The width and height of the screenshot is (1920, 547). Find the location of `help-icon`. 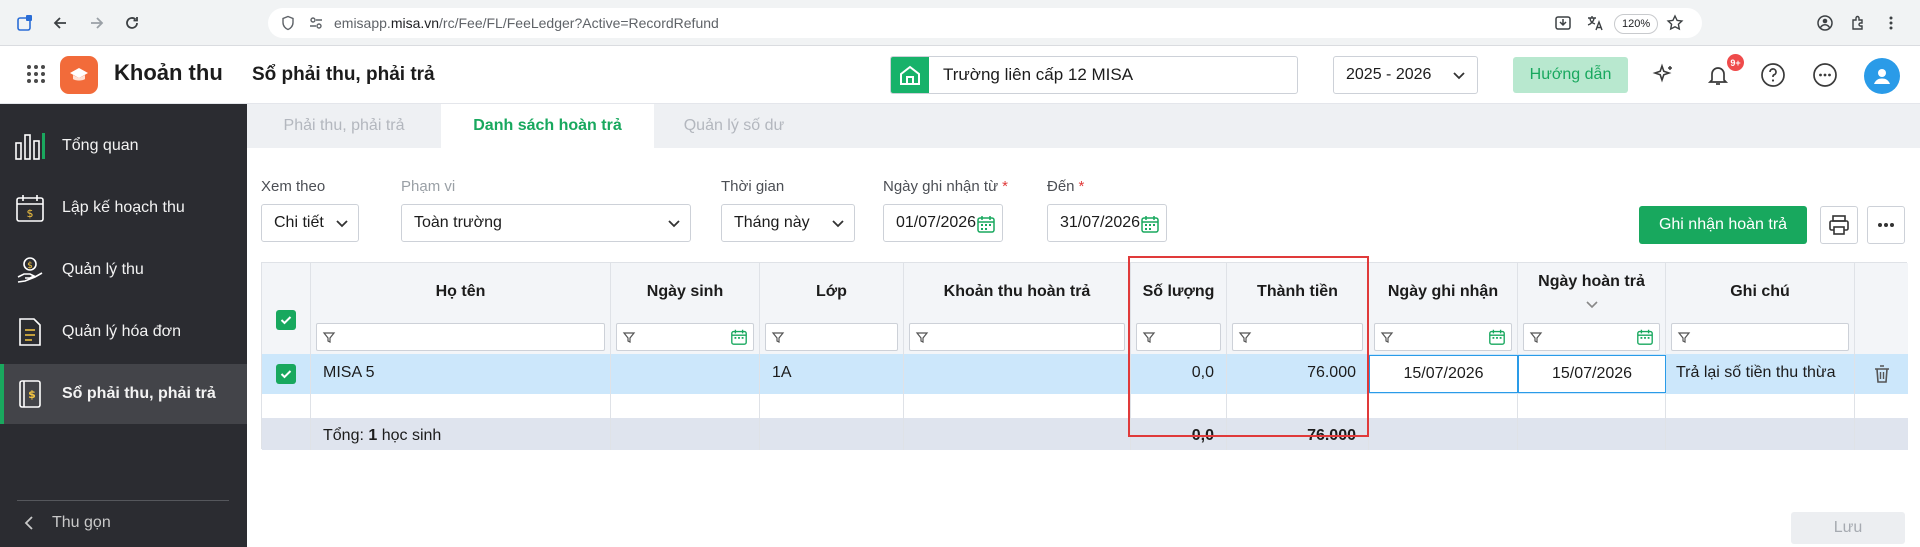

help-icon is located at coordinates (1773, 75).